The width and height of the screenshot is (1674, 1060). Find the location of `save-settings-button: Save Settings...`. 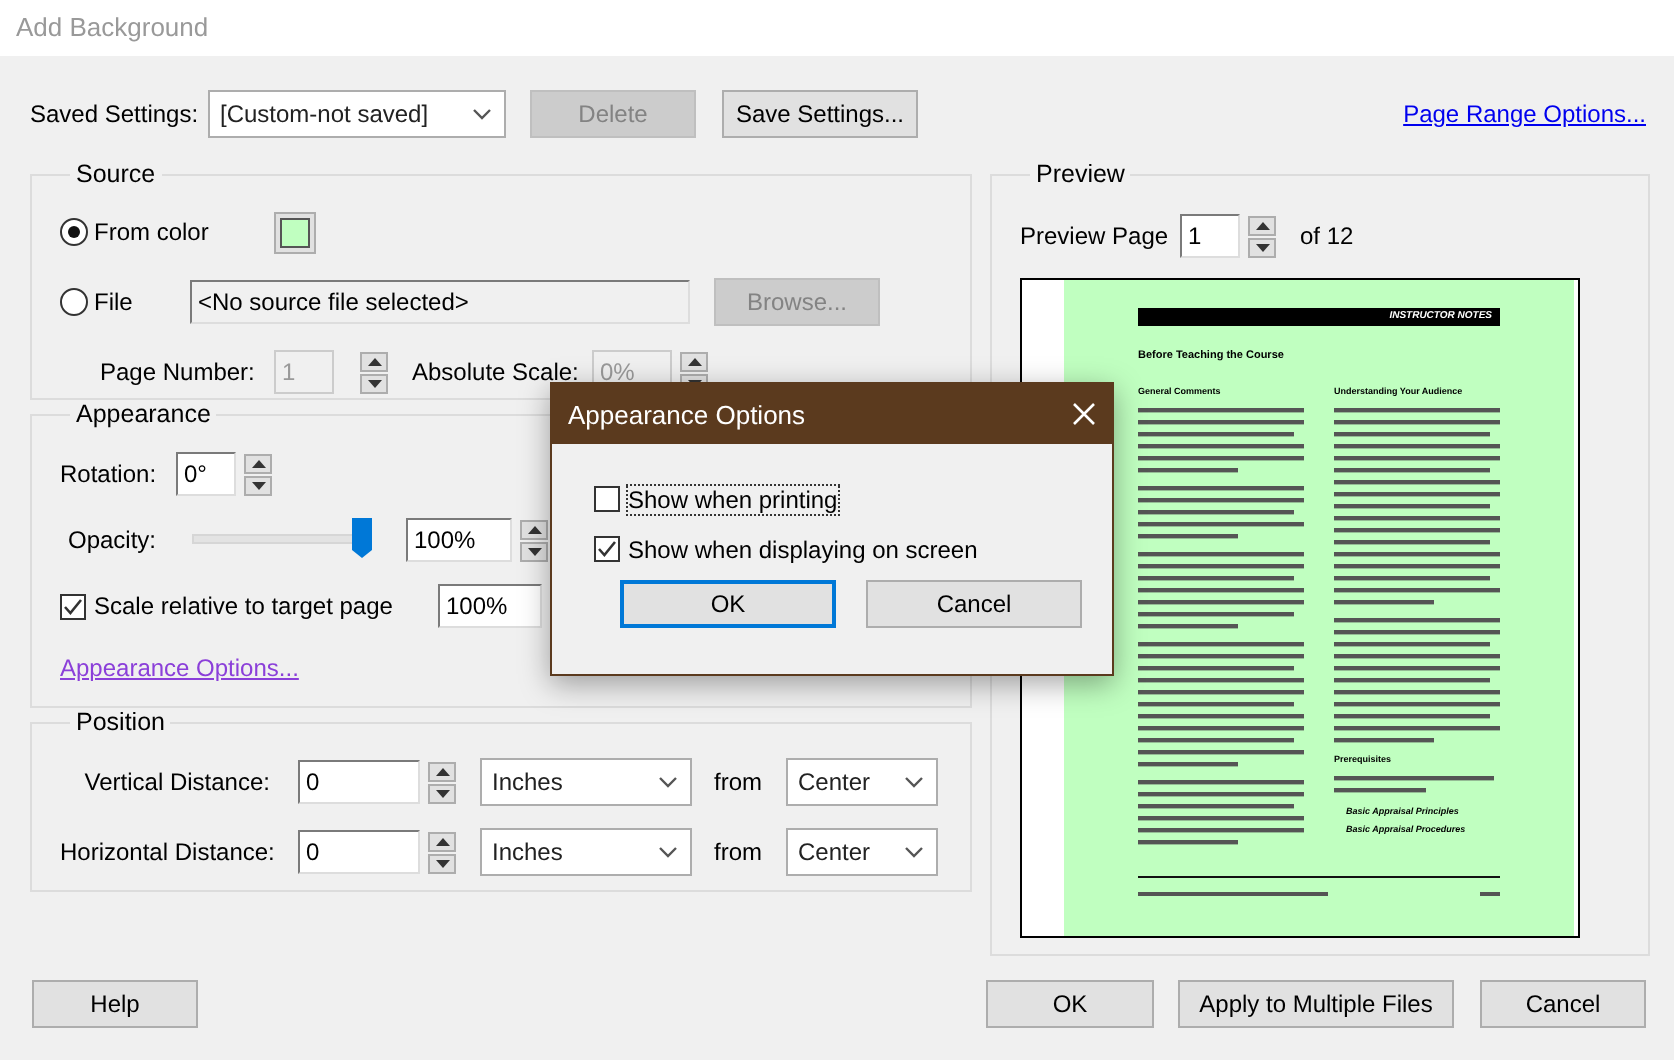

save-settings-button: Save Settings... is located at coordinates (820, 113).